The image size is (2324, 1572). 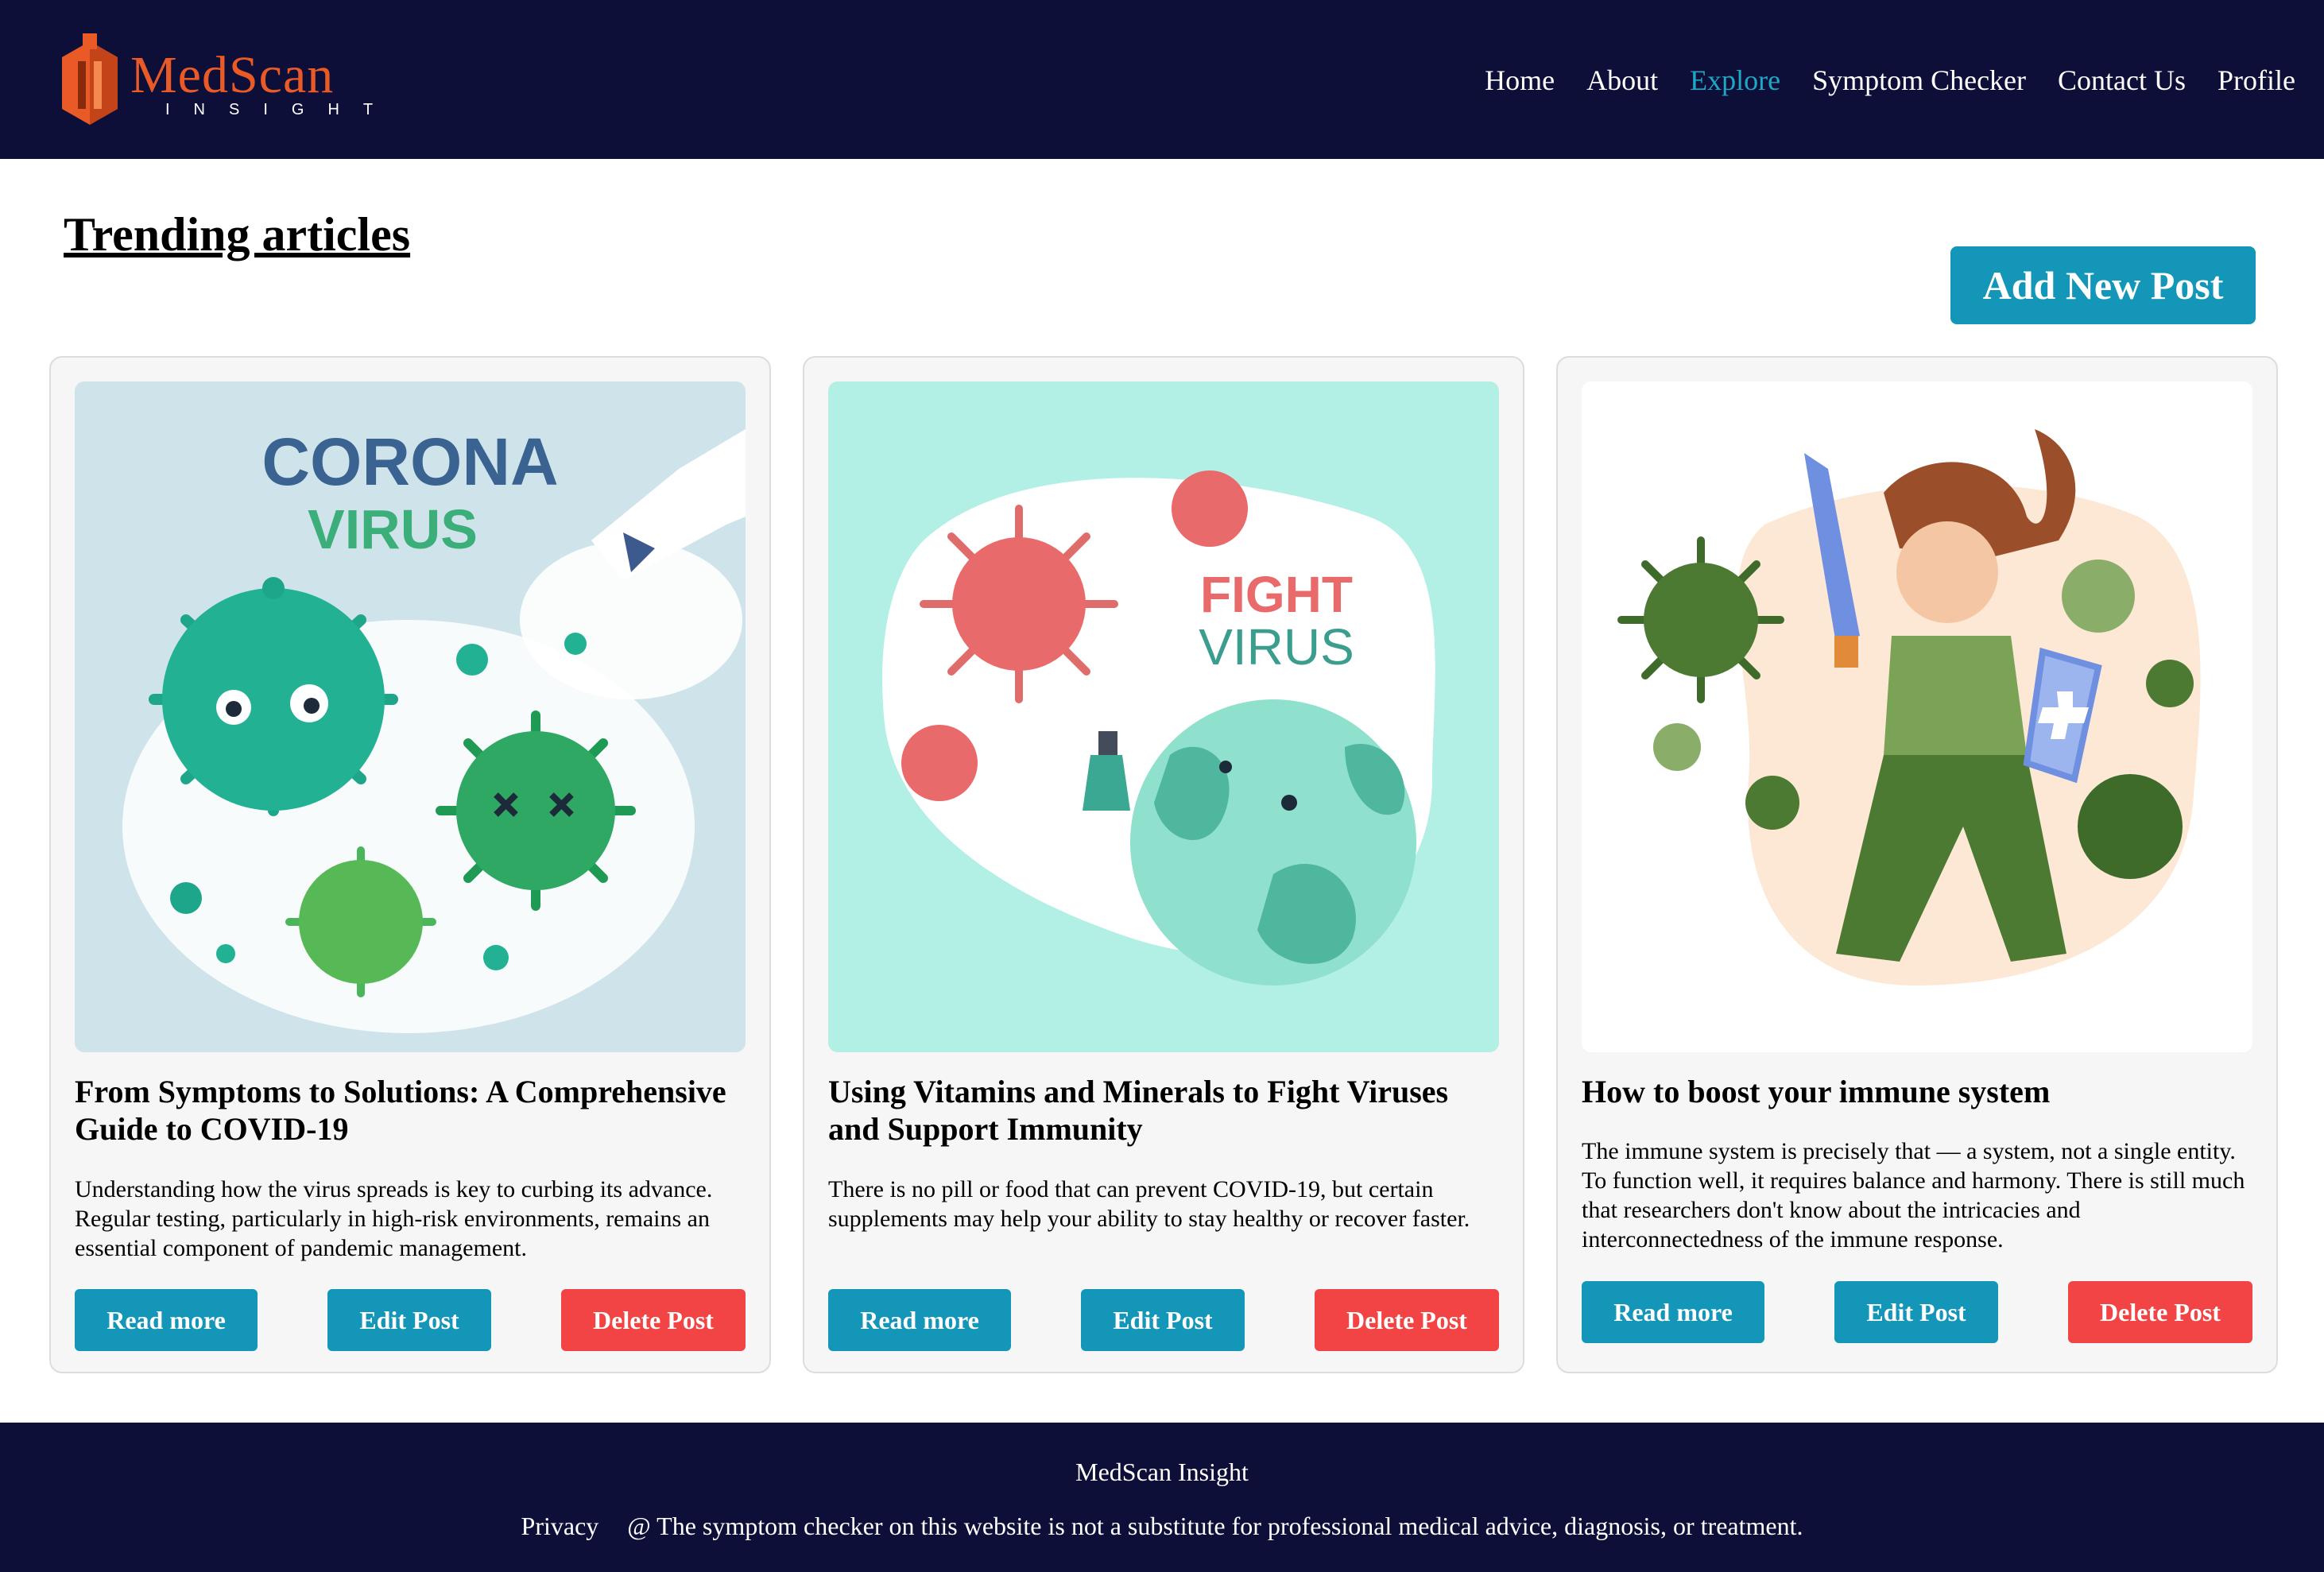 What do you see at coordinates (2103, 285) in the screenshot?
I see `add-new-post-button: Add New Post` at bounding box center [2103, 285].